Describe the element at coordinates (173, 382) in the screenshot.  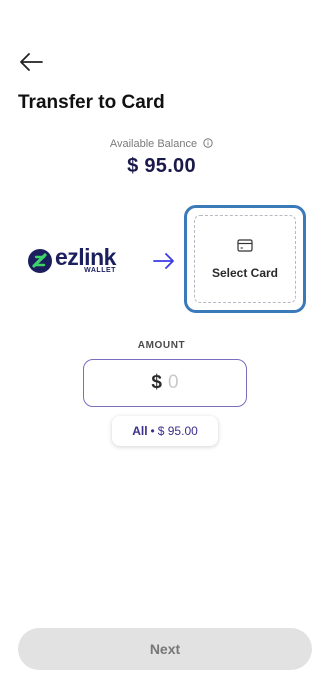
I see `amount-placeholder: 0` at that location.